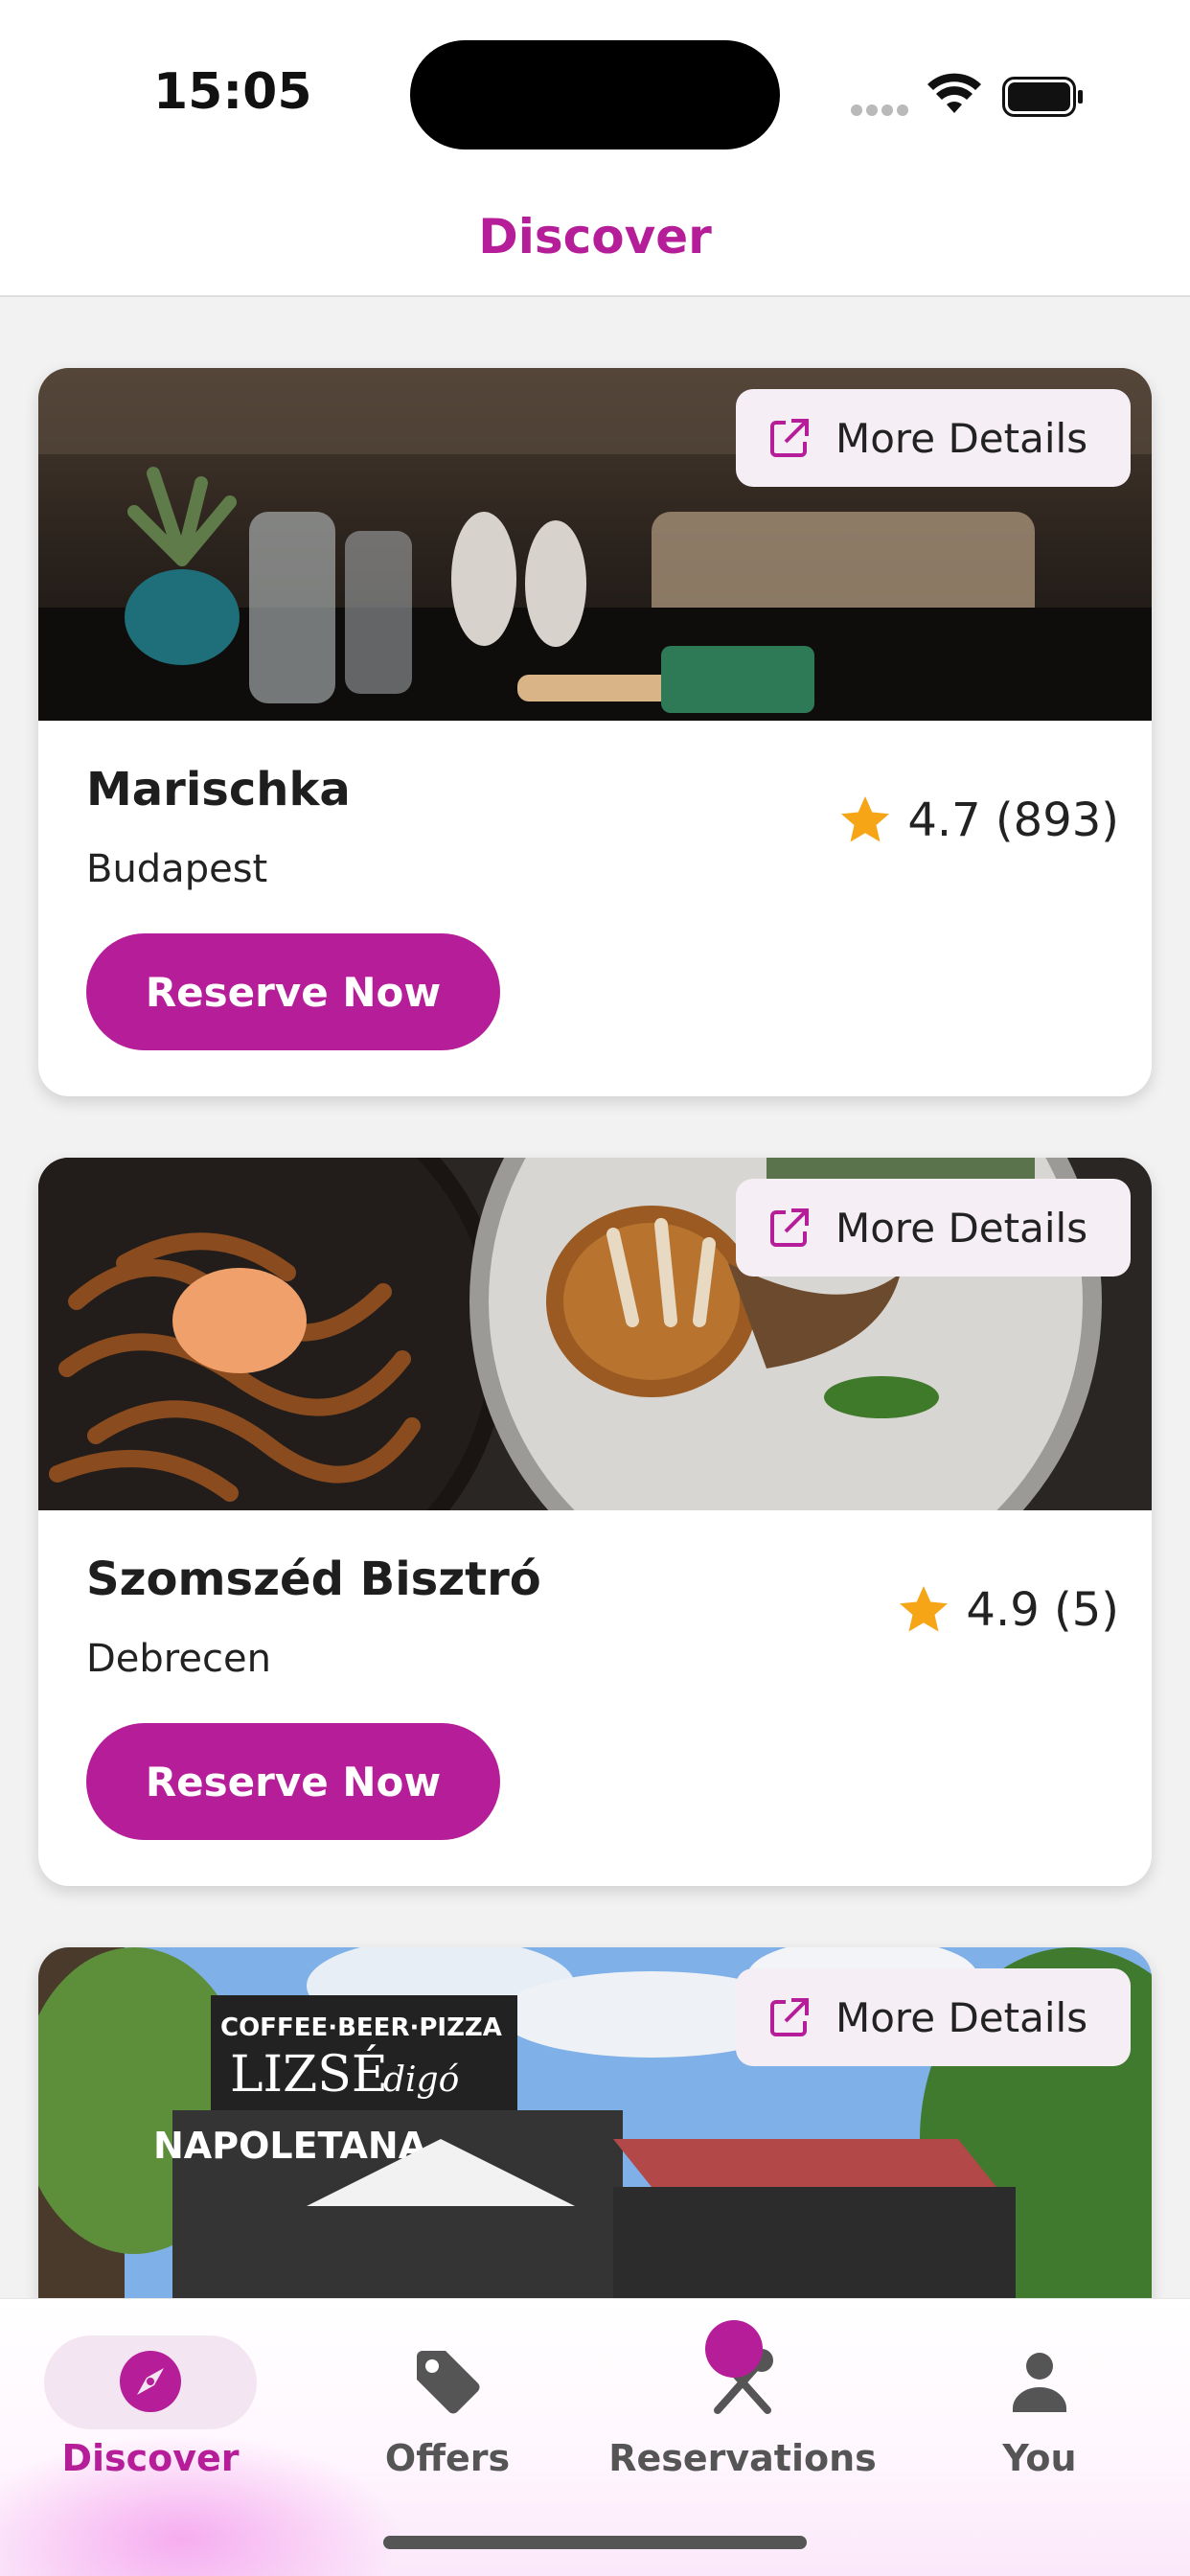  What do you see at coordinates (743, 2416) in the screenshot?
I see `nav-item-reservations: Reservations` at bounding box center [743, 2416].